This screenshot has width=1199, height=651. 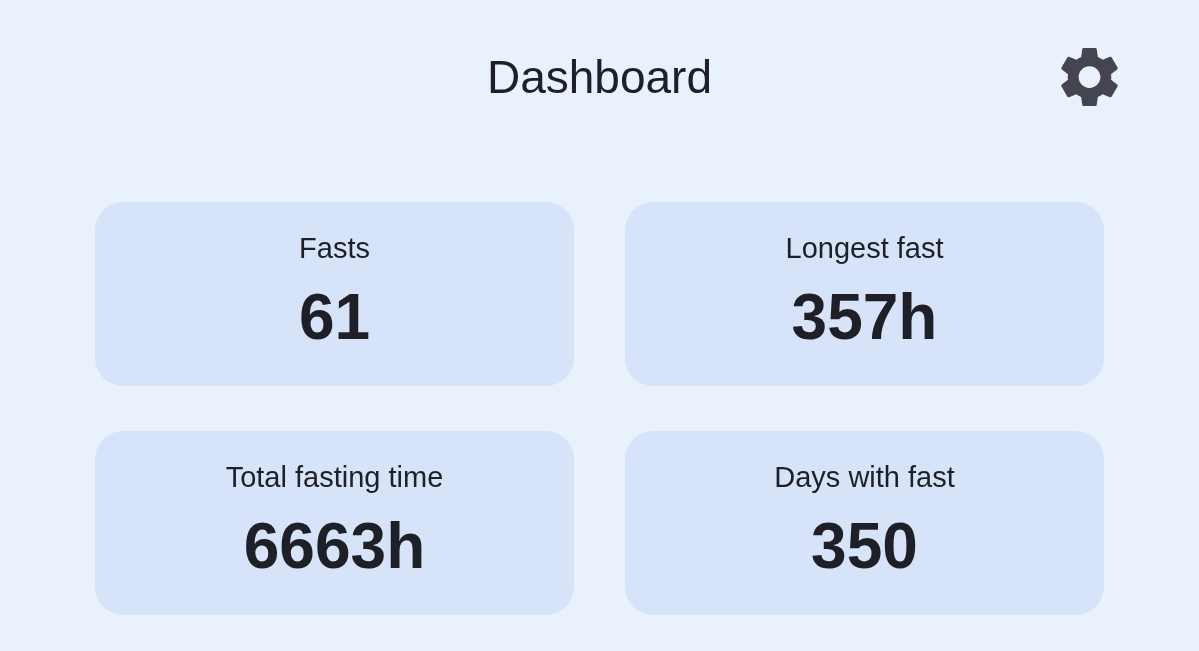 What do you see at coordinates (334, 248) in the screenshot?
I see `stat-label: Fasts` at bounding box center [334, 248].